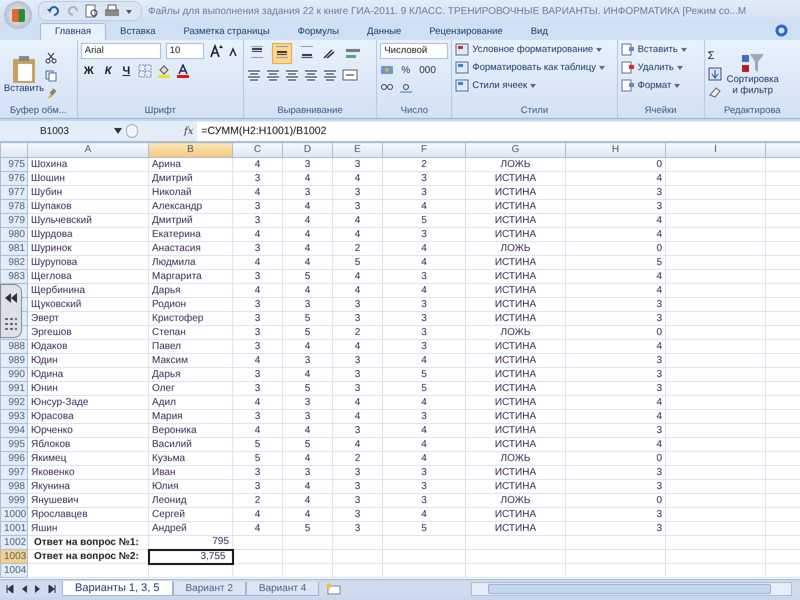  Describe the element at coordinates (11, 297) in the screenshot. I see `rewind-icon` at that location.